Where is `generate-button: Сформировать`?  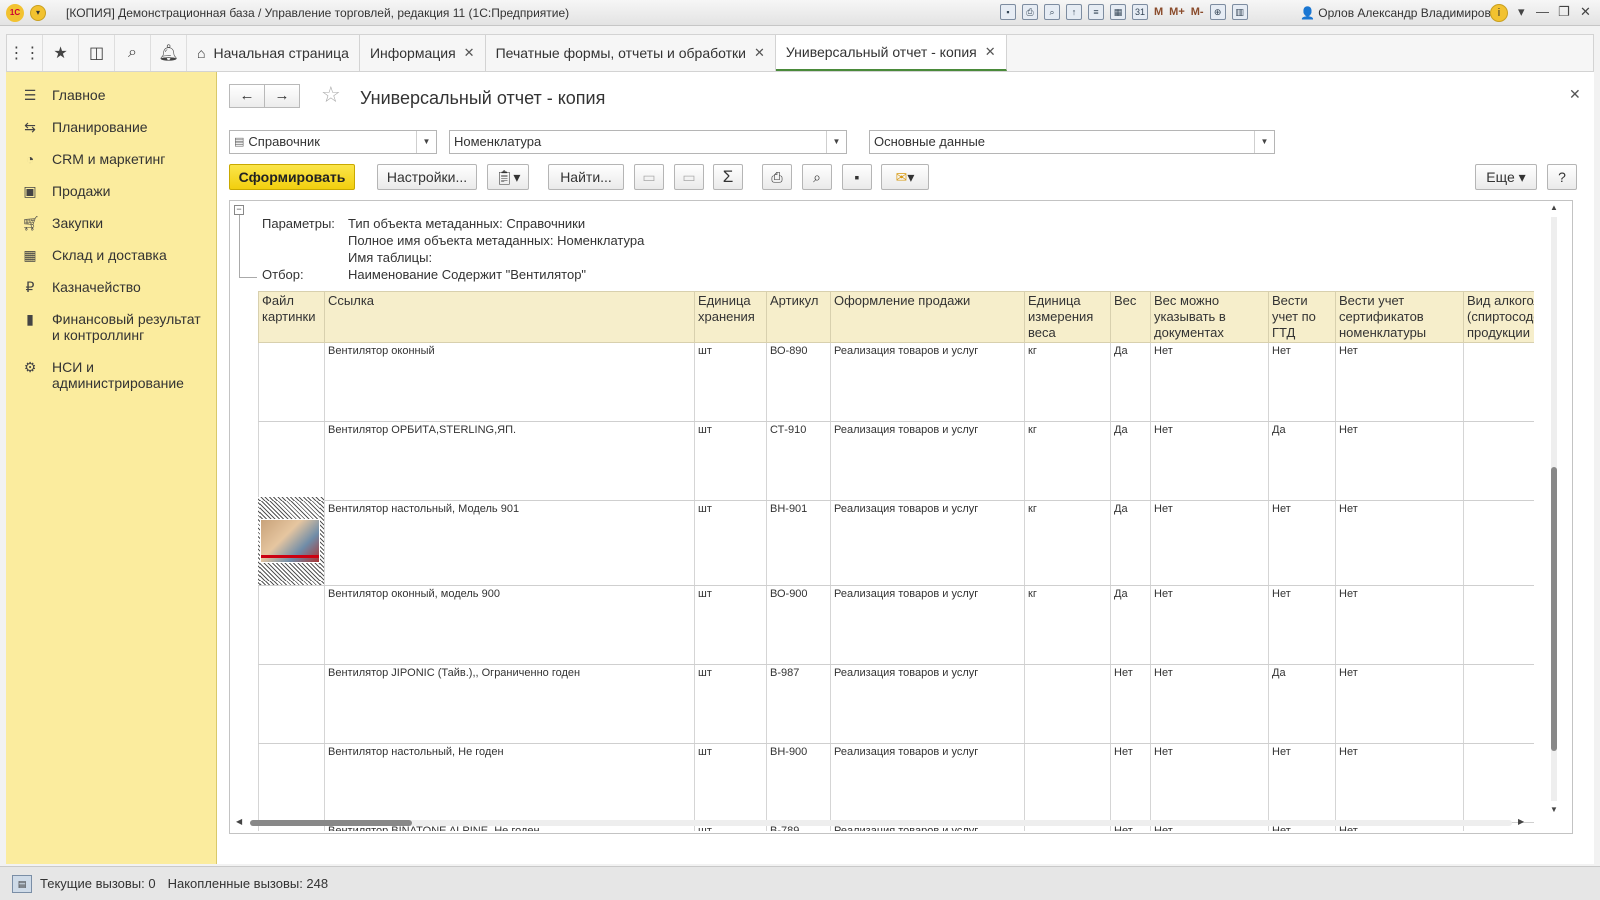 generate-button: Сформировать is located at coordinates (292, 177).